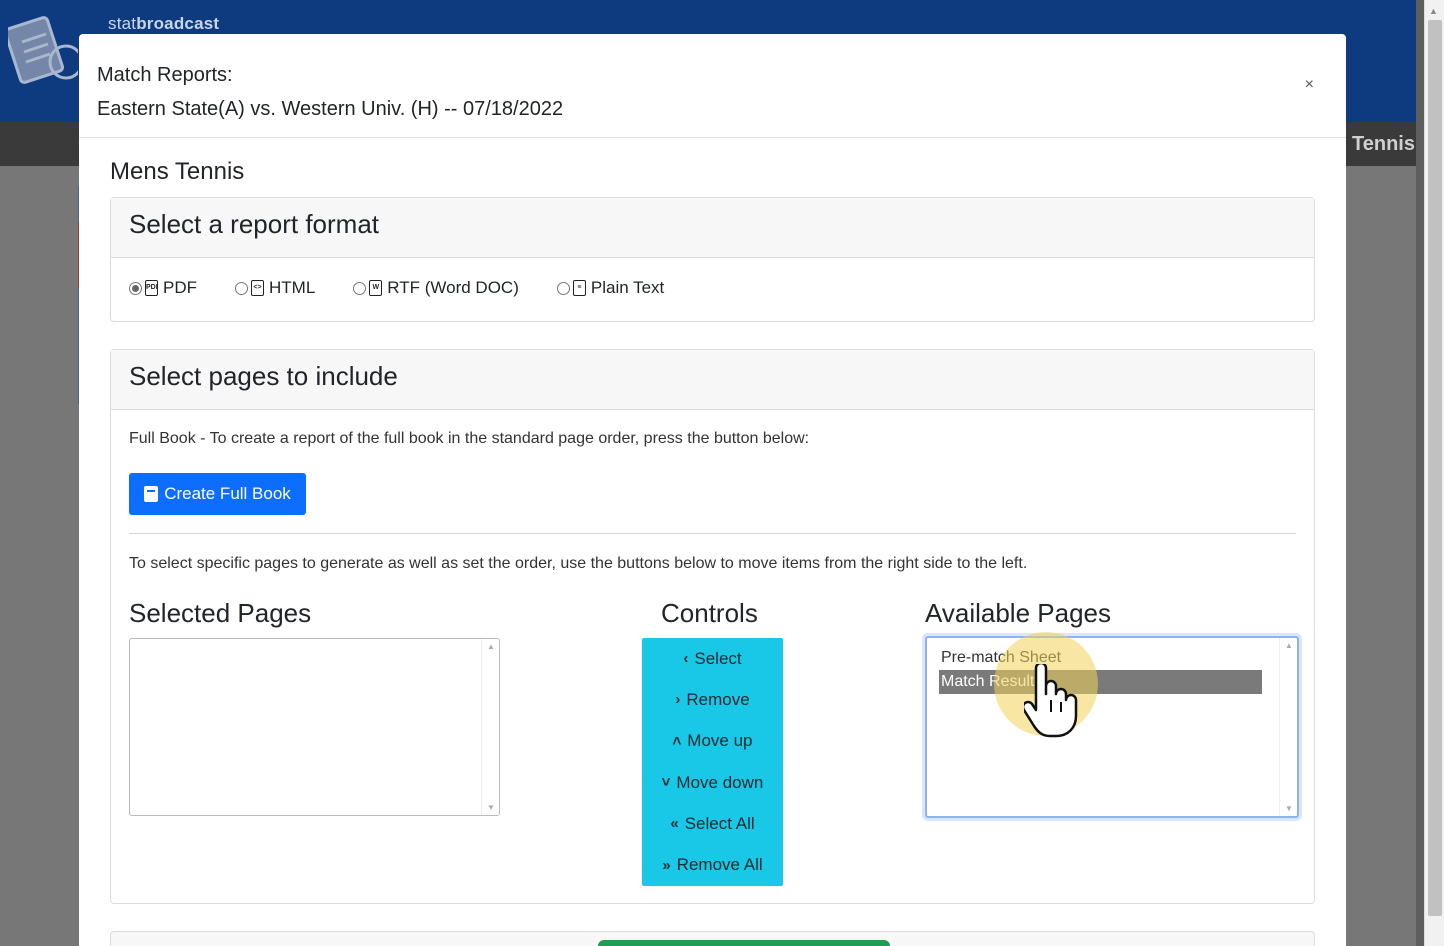  What do you see at coordinates (563, 288) in the screenshot?
I see `text-radio` at bounding box center [563, 288].